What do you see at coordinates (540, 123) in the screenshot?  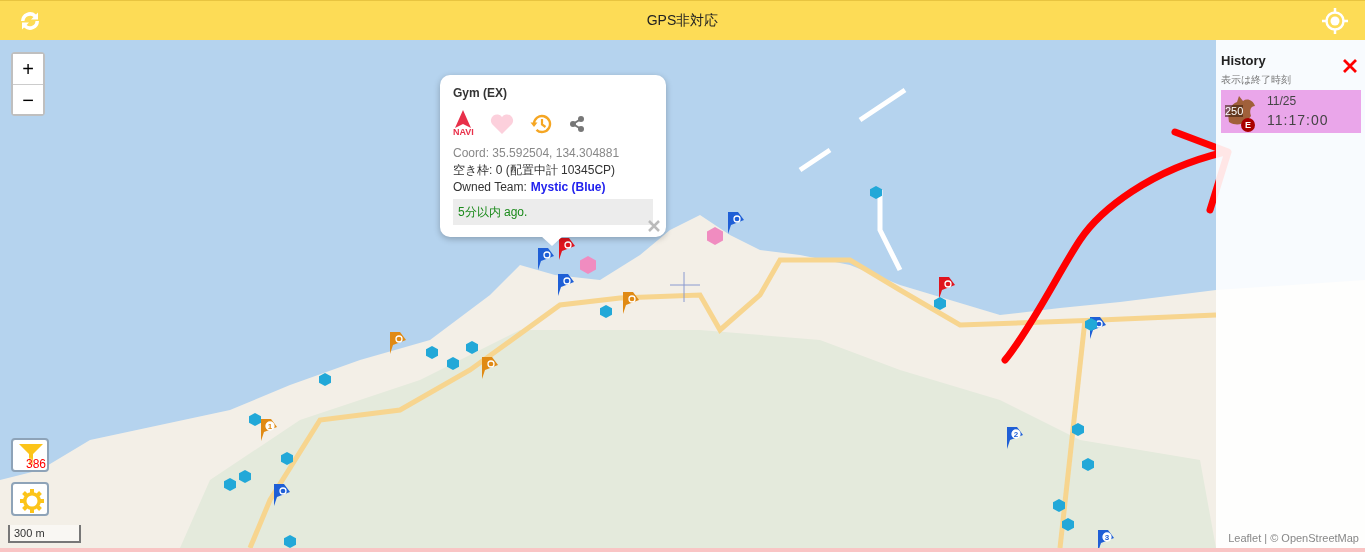 I see `history-icon` at bounding box center [540, 123].